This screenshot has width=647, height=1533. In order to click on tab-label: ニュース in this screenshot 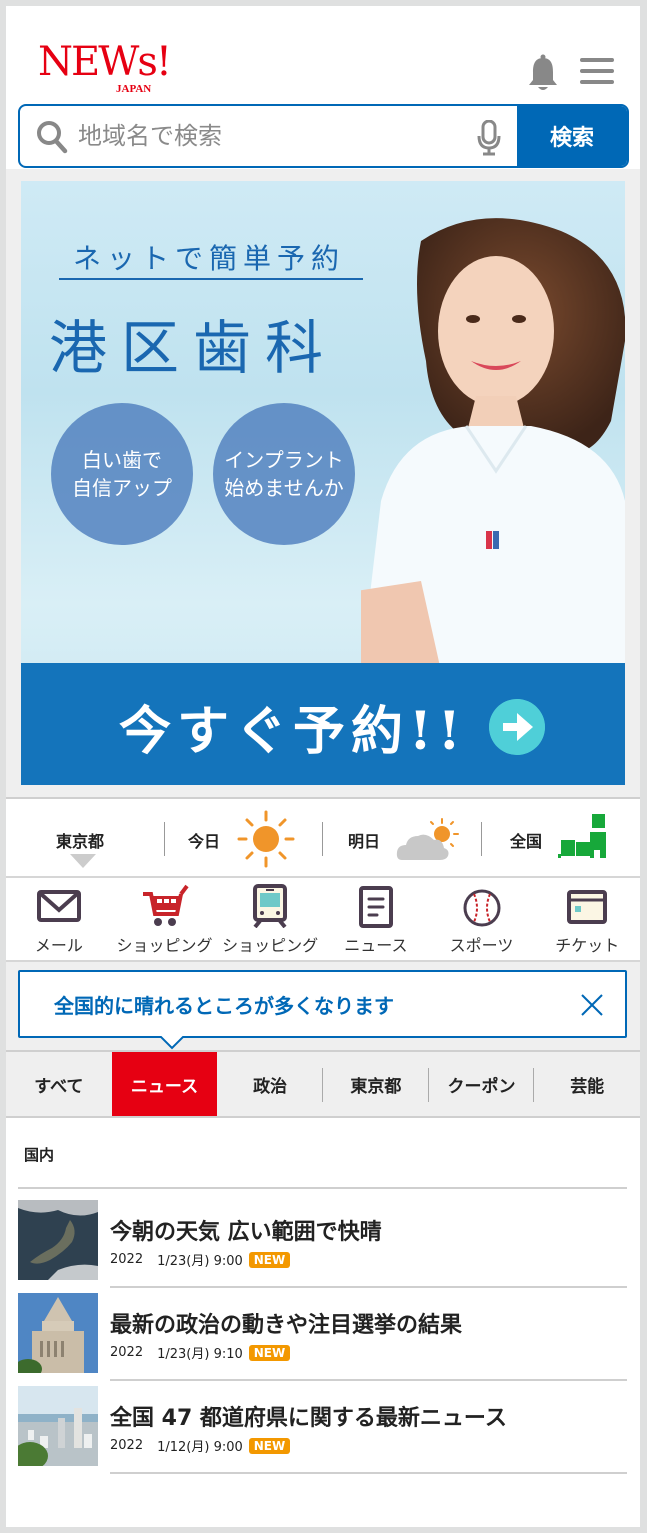, I will do `click(164, 1086)`.